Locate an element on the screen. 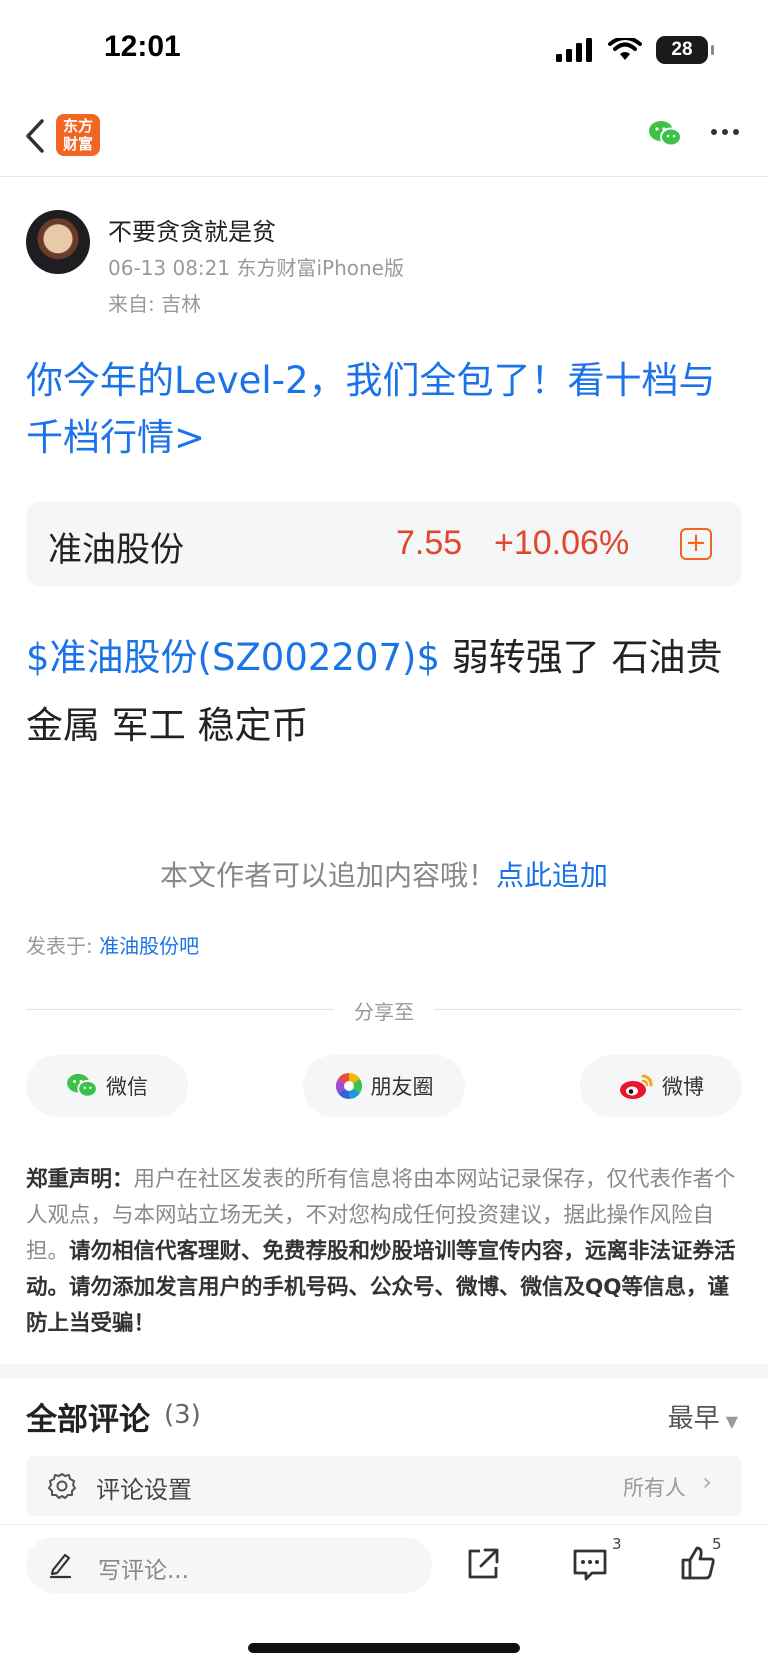 This screenshot has height=1665, width=768. moments-icon is located at coordinates (348, 1086).